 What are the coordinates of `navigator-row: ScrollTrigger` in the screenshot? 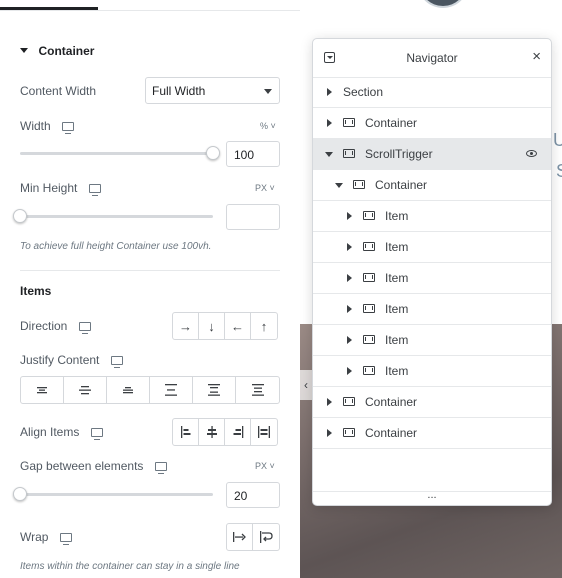 It's located at (432, 154).